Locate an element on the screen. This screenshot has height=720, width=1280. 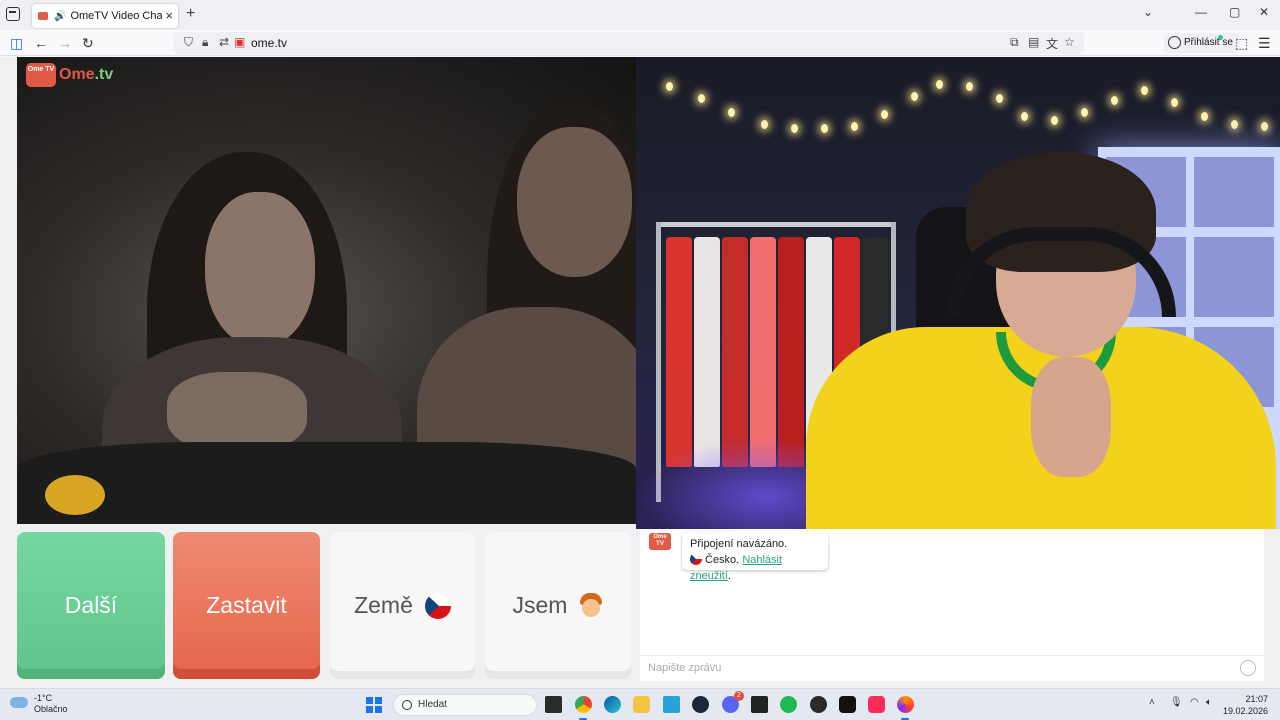
minimize-button: — is located at coordinates (1201, 12).